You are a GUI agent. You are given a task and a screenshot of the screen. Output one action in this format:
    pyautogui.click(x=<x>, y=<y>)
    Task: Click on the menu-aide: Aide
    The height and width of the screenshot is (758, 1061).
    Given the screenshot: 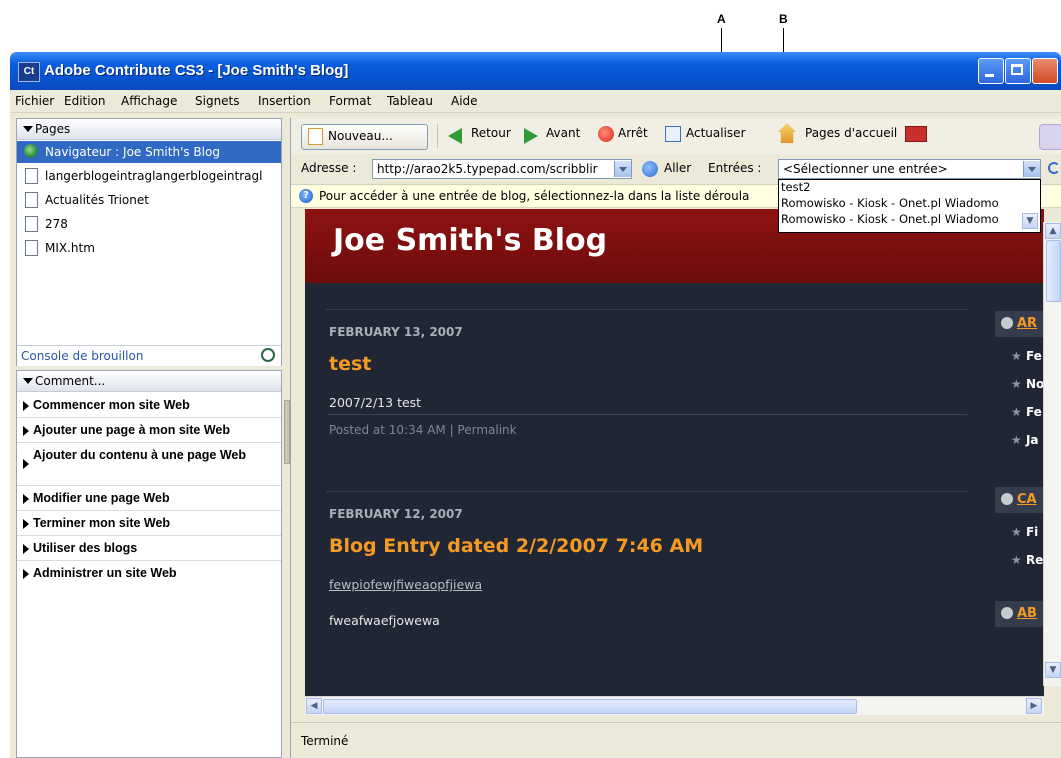 What is the action you would take?
    pyautogui.click(x=464, y=101)
    